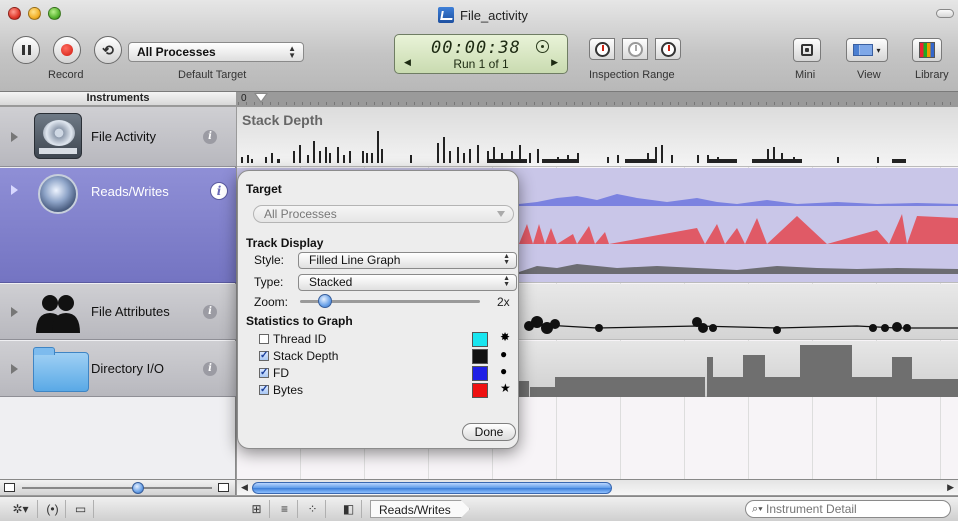 This screenshot has width=958, height=521. I want to click on record-button, so click(67, 50).